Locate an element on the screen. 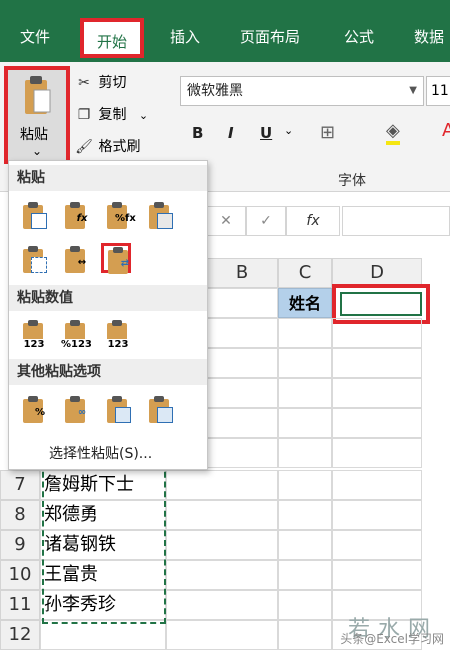  linked-picture-icon is located at coordinates (165, 415).